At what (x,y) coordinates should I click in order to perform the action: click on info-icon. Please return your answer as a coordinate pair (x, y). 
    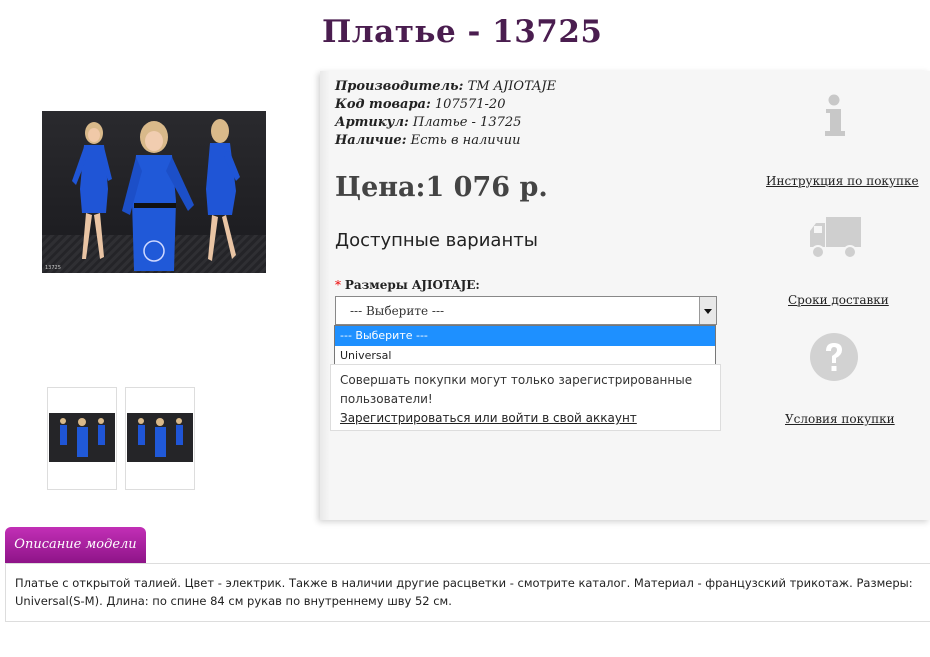
    Looking at the image, I should click on (835, 115).